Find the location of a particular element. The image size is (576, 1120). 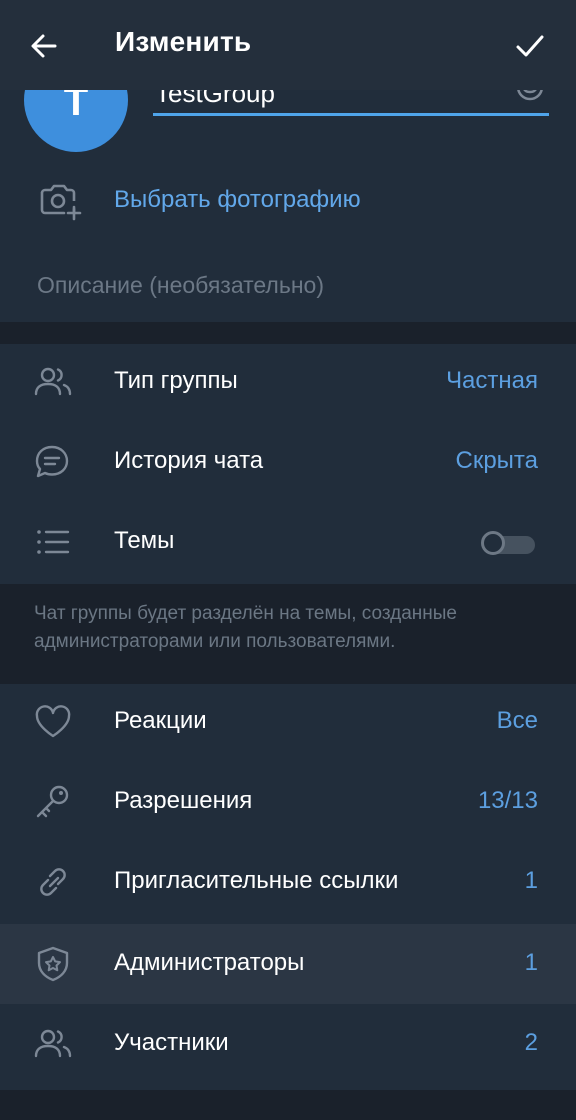

checkmark-icon is located at coordinates (530, 46).